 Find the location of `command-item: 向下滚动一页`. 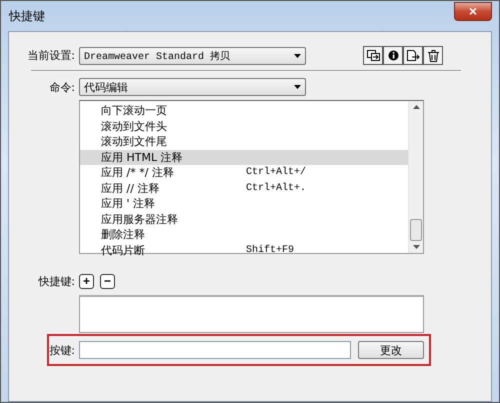

command-item: 向下滚动一页 is located at coordinates (244, 110).